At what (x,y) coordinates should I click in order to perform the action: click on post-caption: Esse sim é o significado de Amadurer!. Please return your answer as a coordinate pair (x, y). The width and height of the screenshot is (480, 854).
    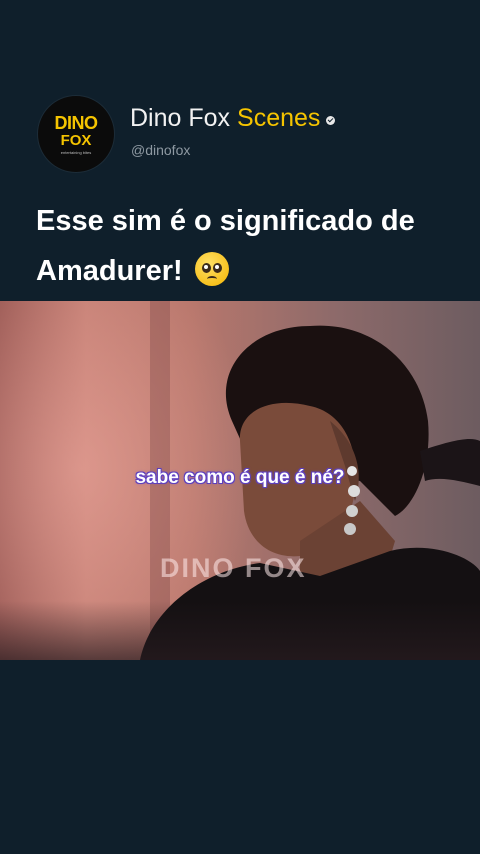
    Looking at the image, I should click on (251, 246).